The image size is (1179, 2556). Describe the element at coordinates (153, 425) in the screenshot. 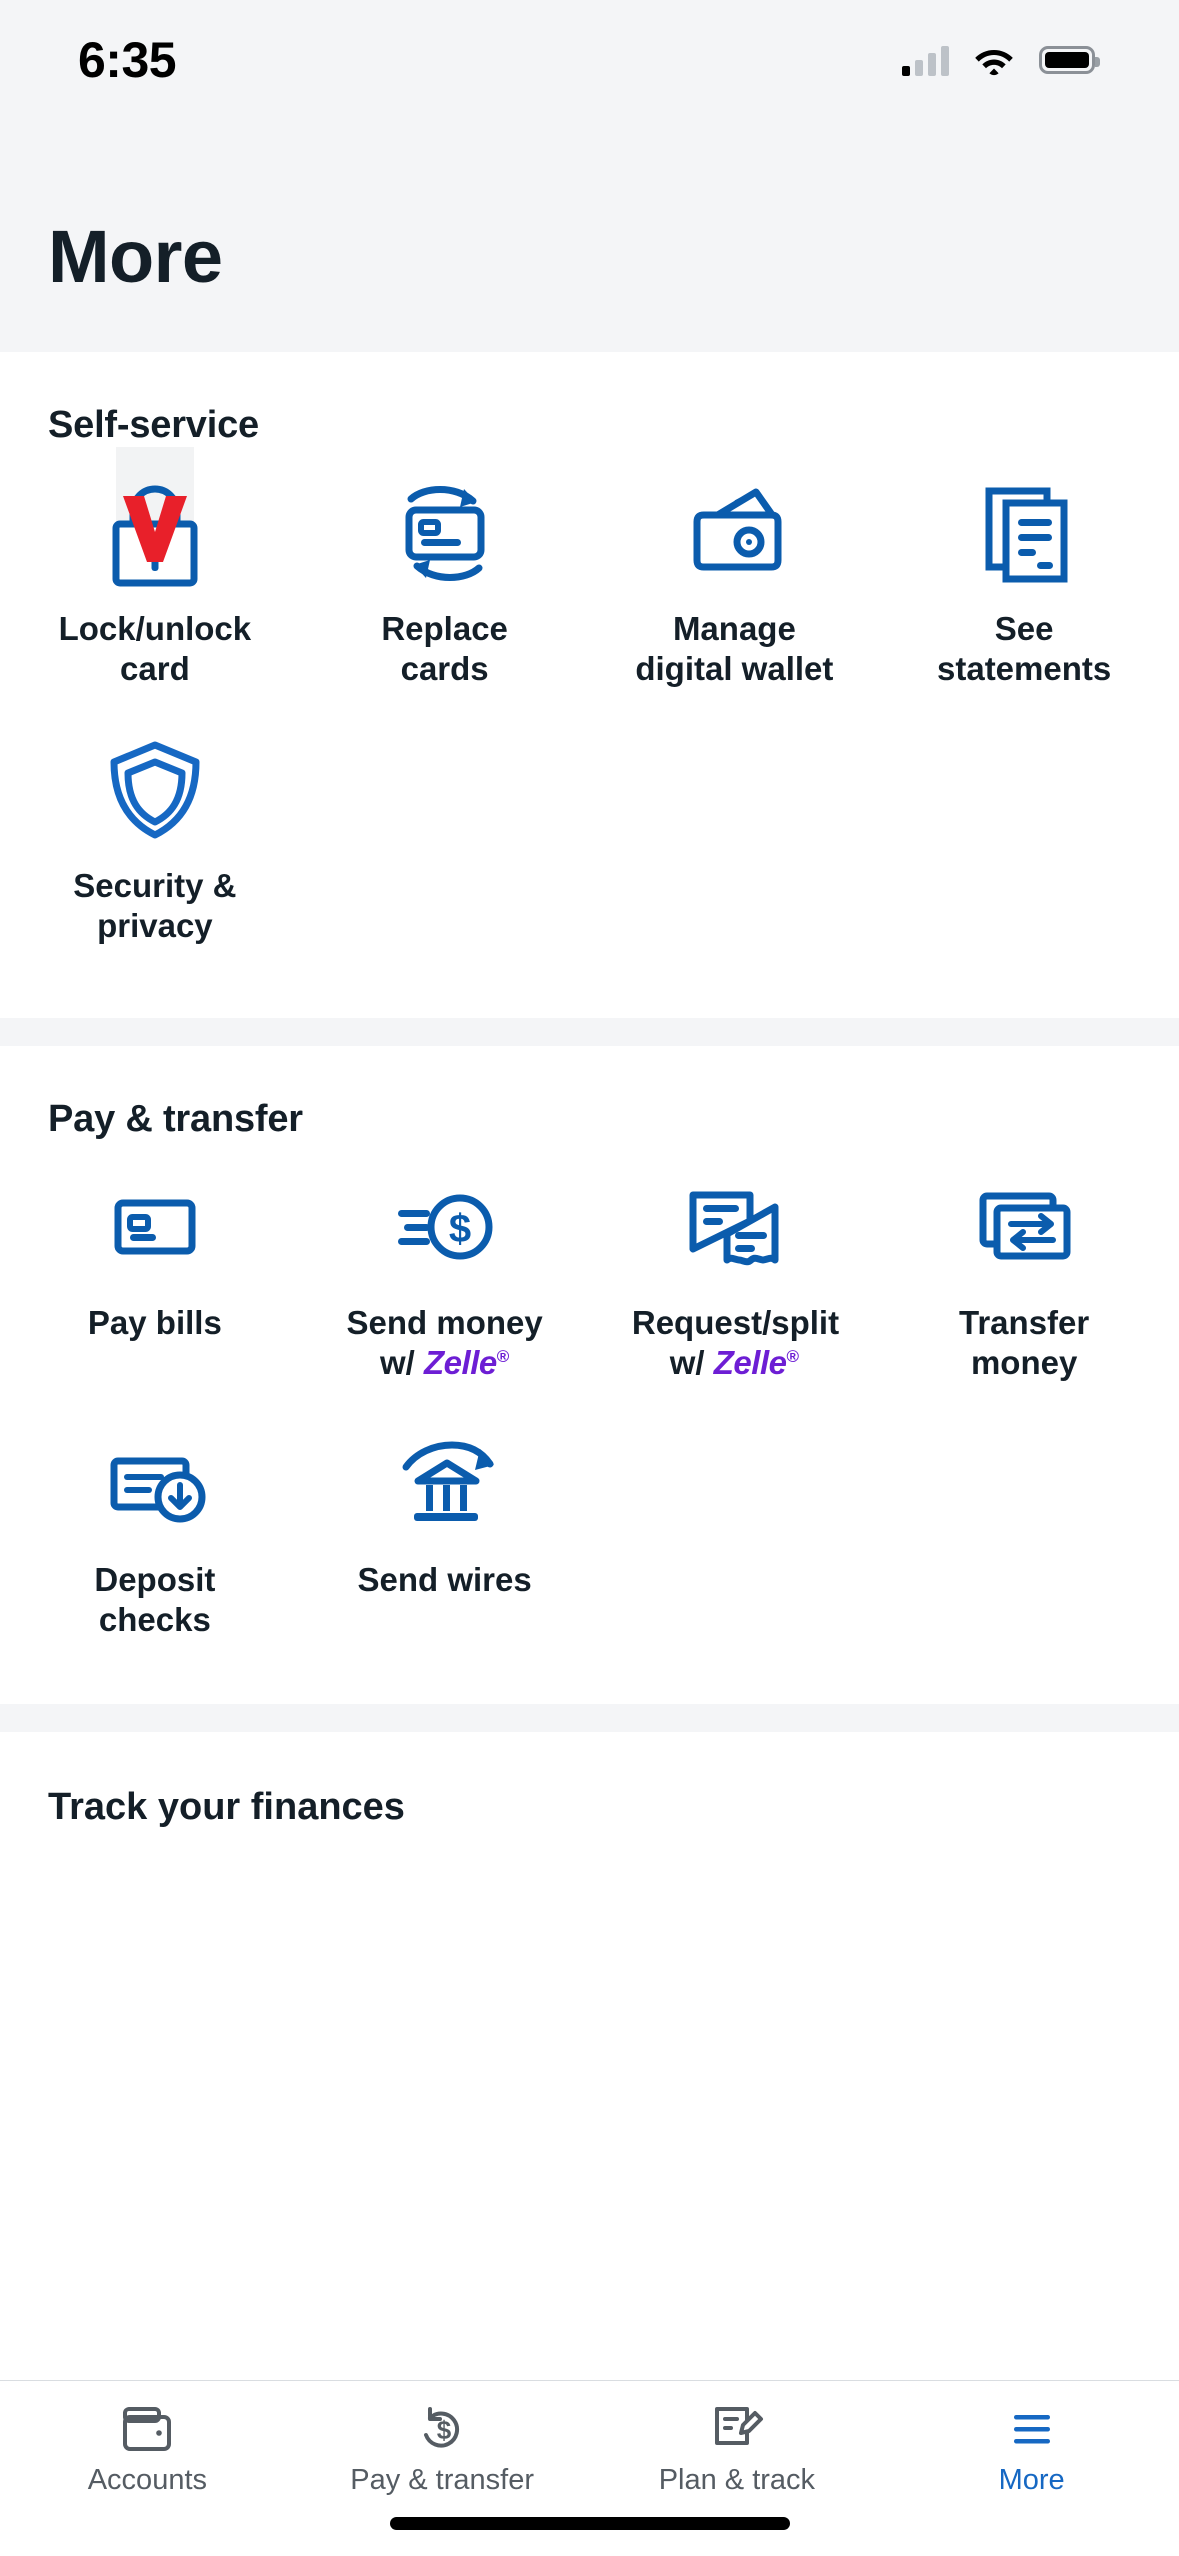

I see `section-title-self-service: Self-service` at that location.